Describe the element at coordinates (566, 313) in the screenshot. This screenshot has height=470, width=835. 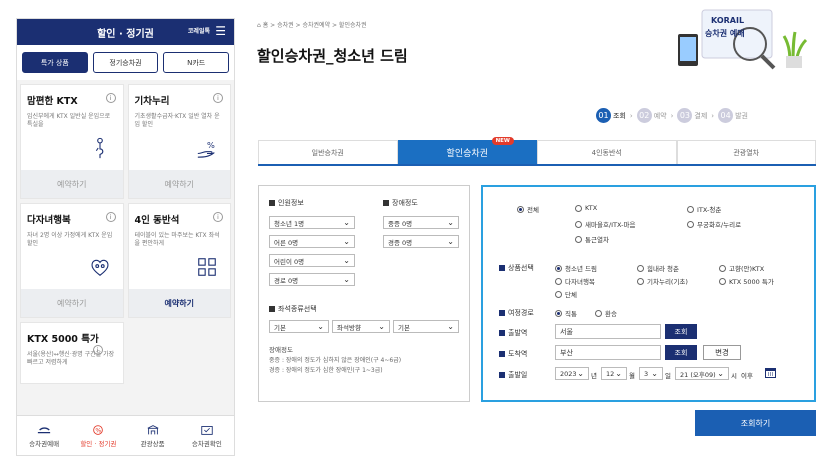
I see `radio-direct: 직통` at that location.